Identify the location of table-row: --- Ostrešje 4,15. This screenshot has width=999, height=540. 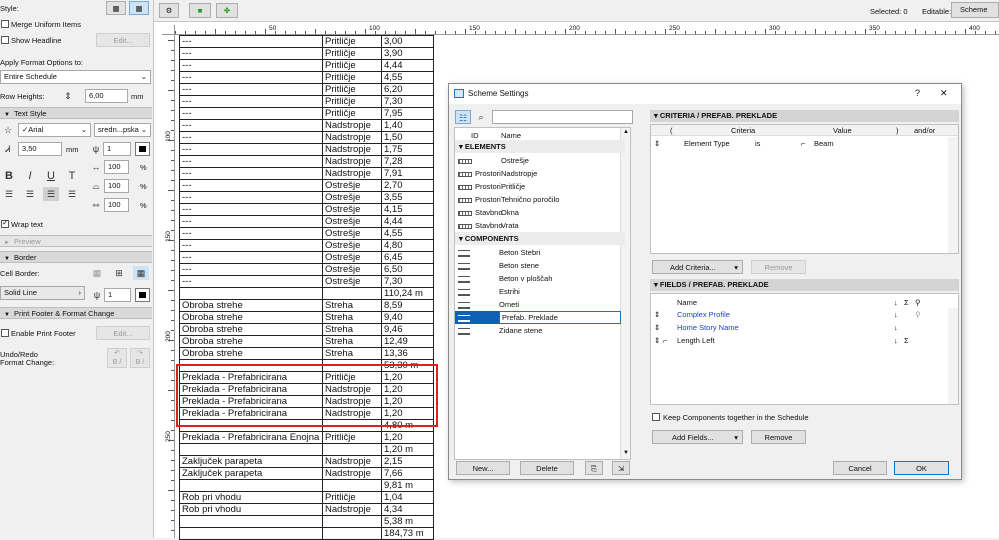
(306, 209).